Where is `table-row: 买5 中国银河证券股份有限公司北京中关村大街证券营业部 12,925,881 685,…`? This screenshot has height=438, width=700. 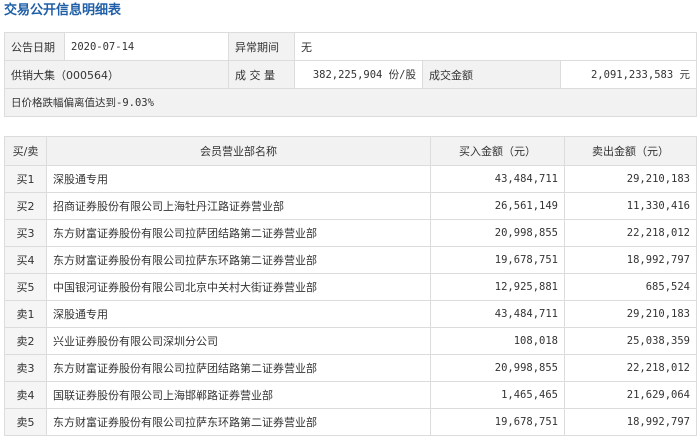
table-row: 买5 中国银河证券股份有限公司北京中关村大街证券营业部 12,925,881 685,… is located at coordinates (350, 287).